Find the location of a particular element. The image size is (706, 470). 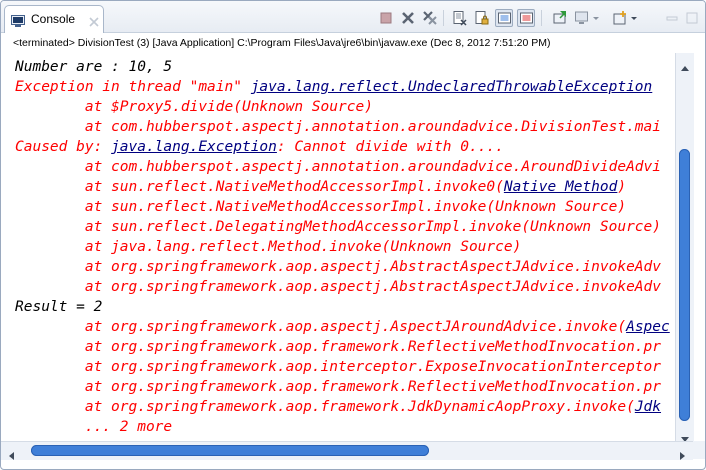

clear-console-icon is located at coordinates (460, 18).